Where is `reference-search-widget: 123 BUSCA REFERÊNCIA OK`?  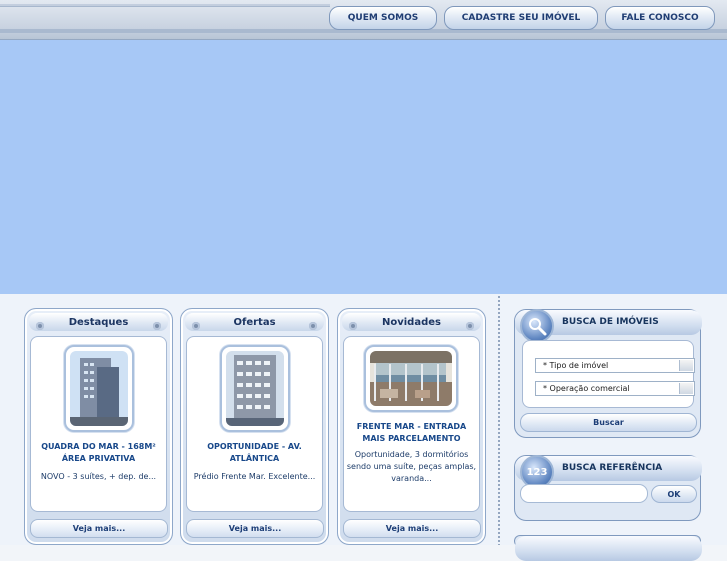
reference-search-widget: 123 BUSCA REFERÊNCIA OK is located at coordinates (608, 488).